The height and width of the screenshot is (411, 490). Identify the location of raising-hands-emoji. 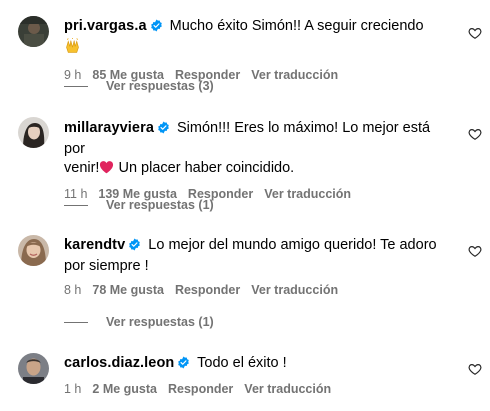
(72, 49).